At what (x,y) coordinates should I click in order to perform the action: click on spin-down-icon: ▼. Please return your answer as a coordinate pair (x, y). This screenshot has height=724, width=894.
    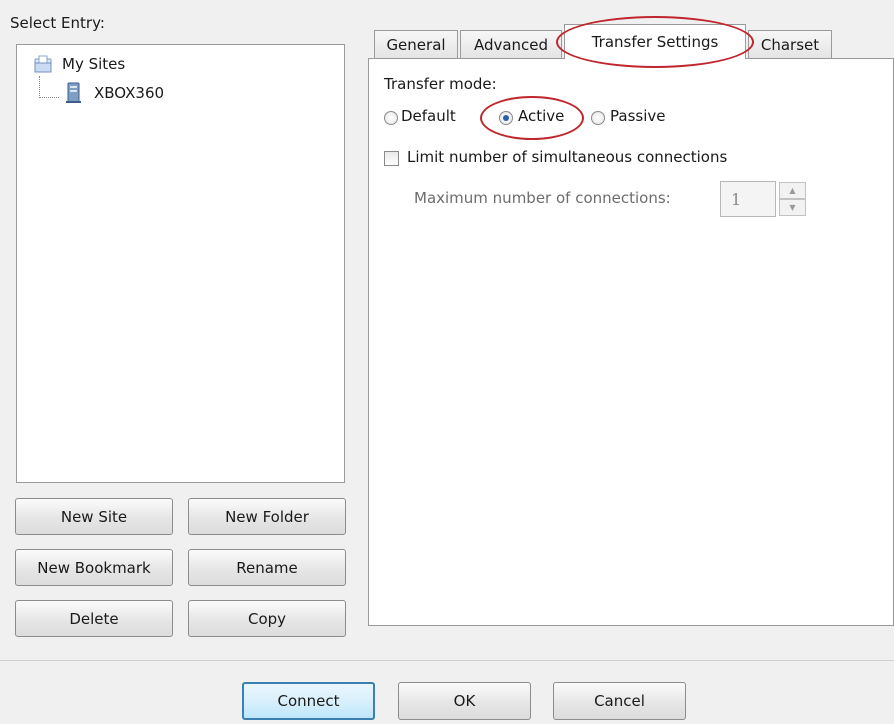
    Looking at the image, I should click on (792, 207).